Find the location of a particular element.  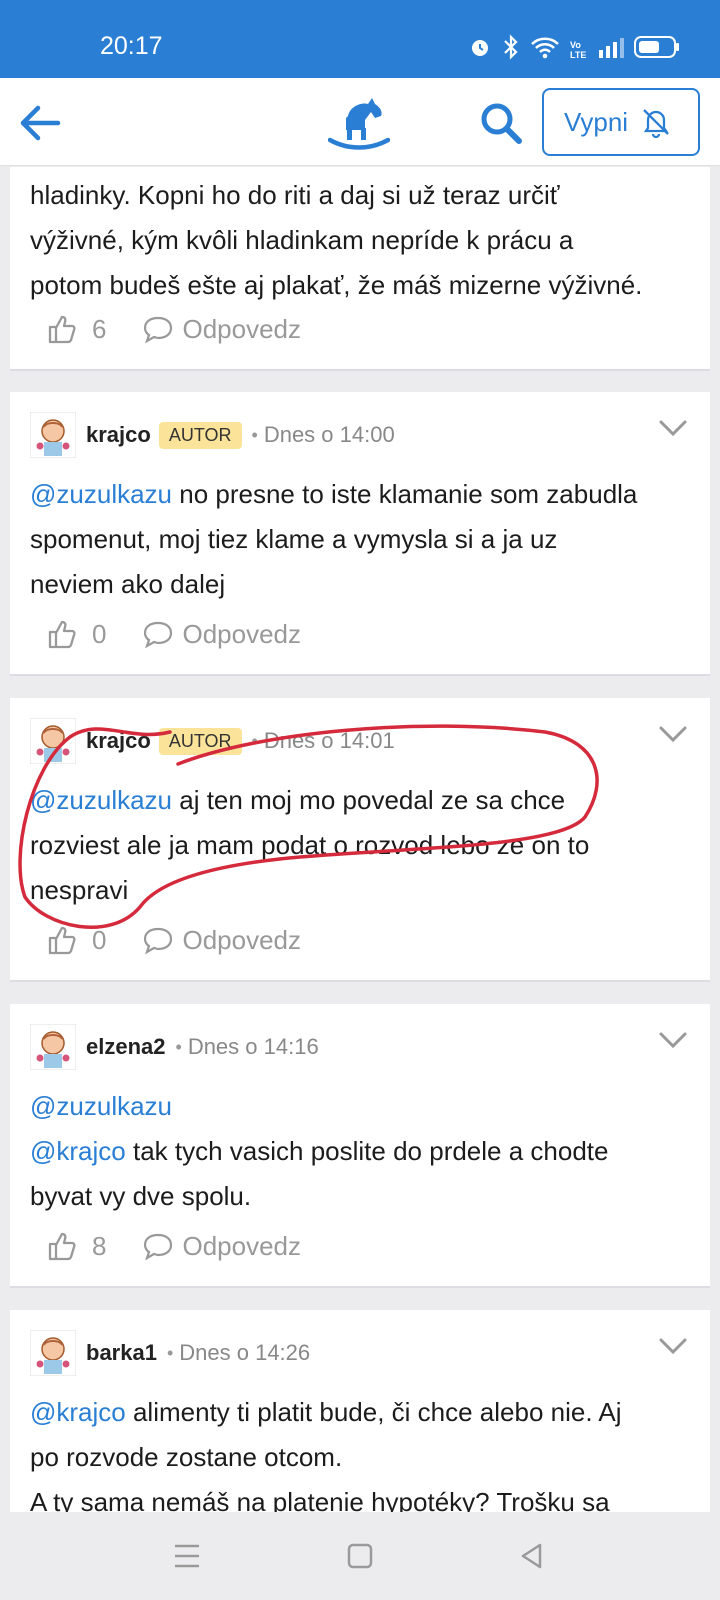

comment-actions: 6 Odpovedz is located at coordinates (173, 329).